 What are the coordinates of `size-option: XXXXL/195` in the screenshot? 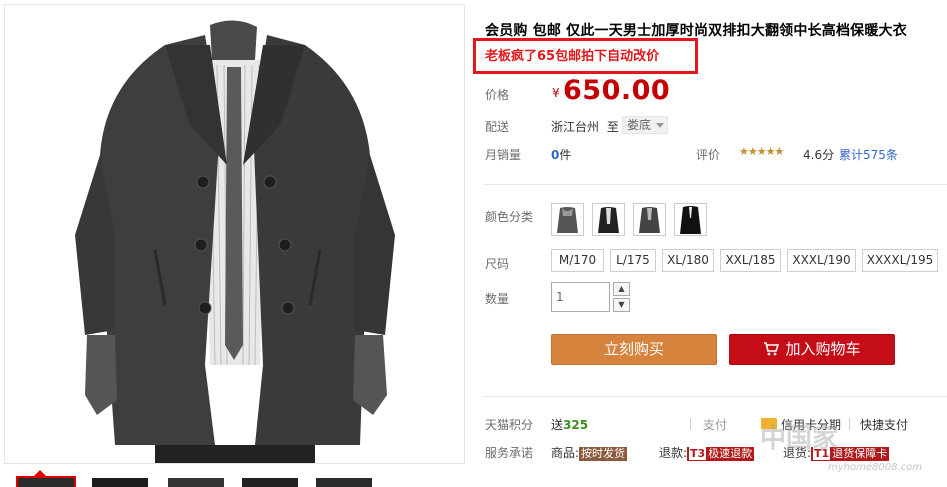 It's located at (900, 260).